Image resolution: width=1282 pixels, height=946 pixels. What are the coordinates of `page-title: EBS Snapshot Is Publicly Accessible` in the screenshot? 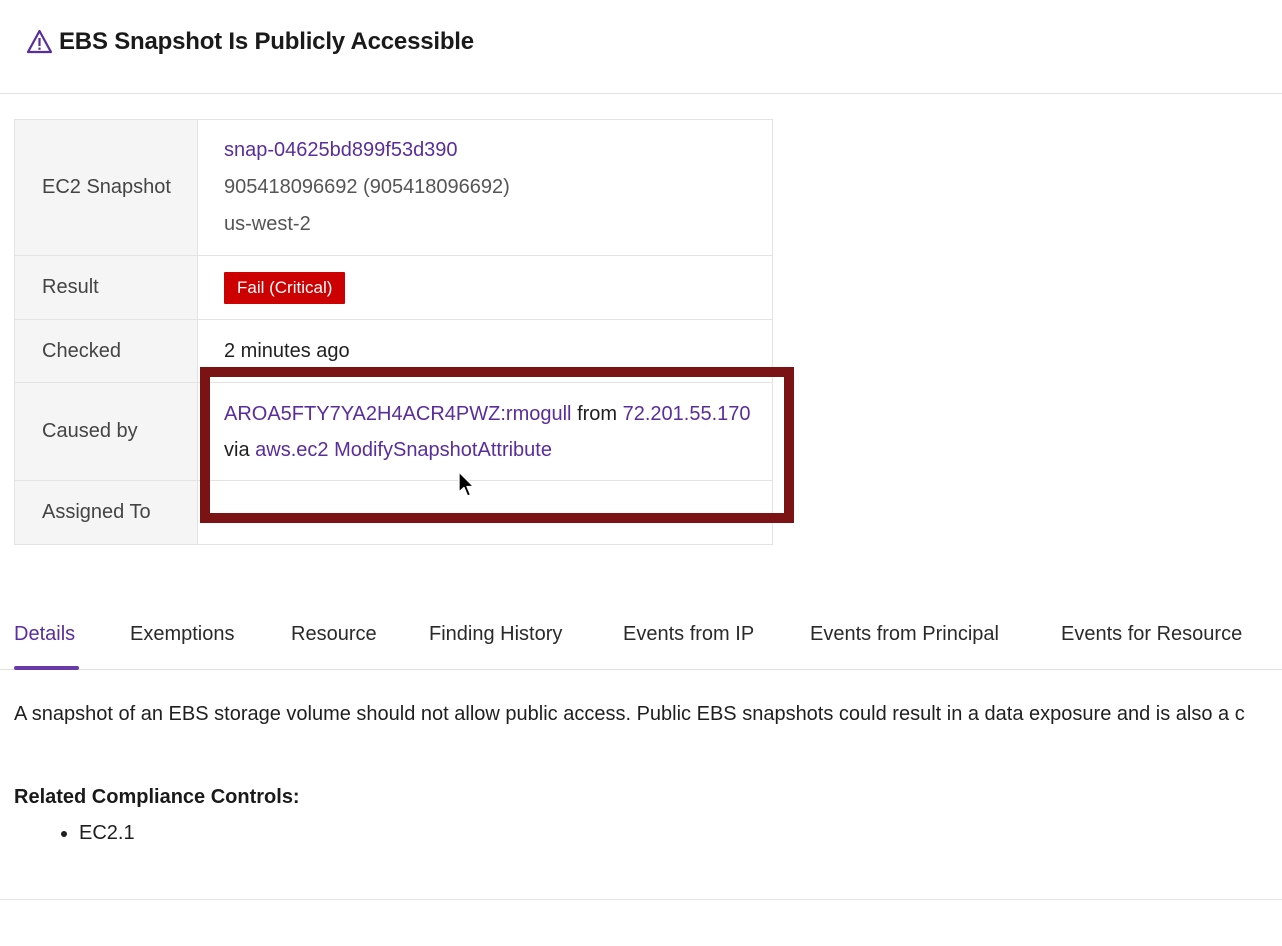 It's located at (266, 41).